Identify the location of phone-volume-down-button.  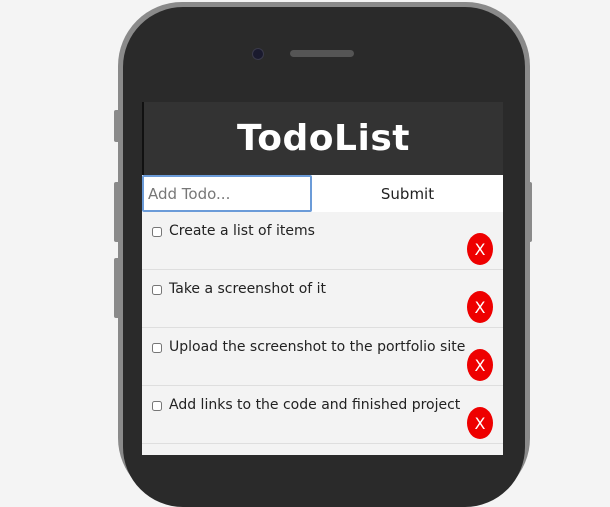
(117, 288).